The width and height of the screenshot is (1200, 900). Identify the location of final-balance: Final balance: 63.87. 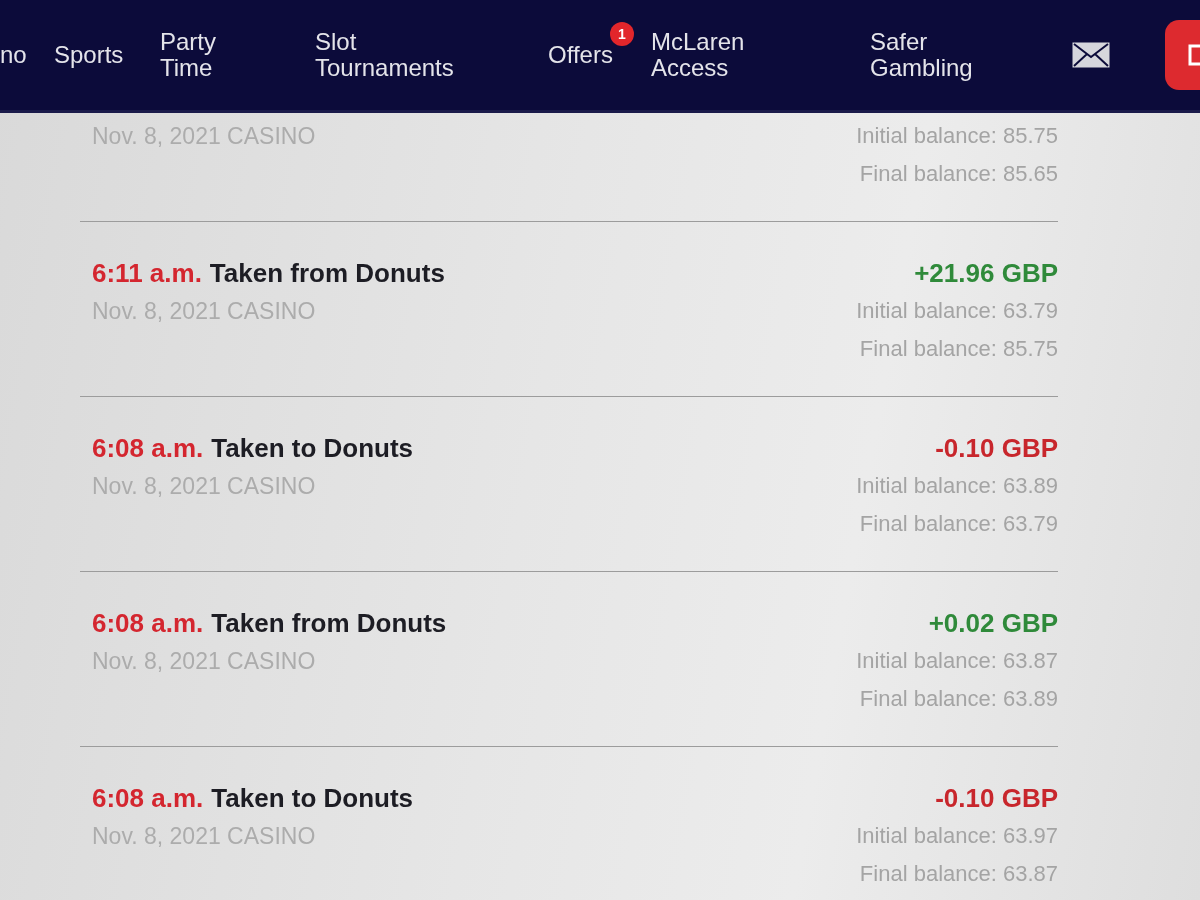
(958, 874).